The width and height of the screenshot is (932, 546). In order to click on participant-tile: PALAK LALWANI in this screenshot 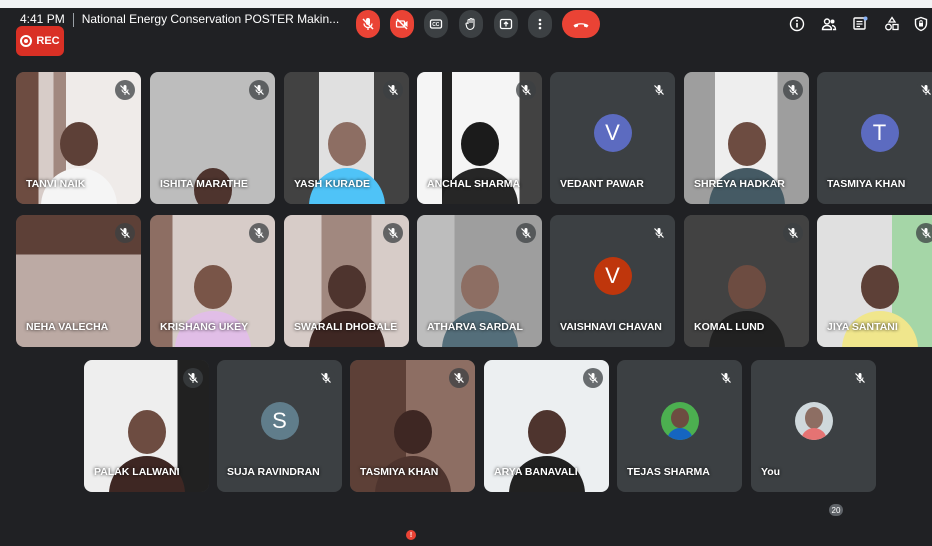, I will do `click(146, 426)`.